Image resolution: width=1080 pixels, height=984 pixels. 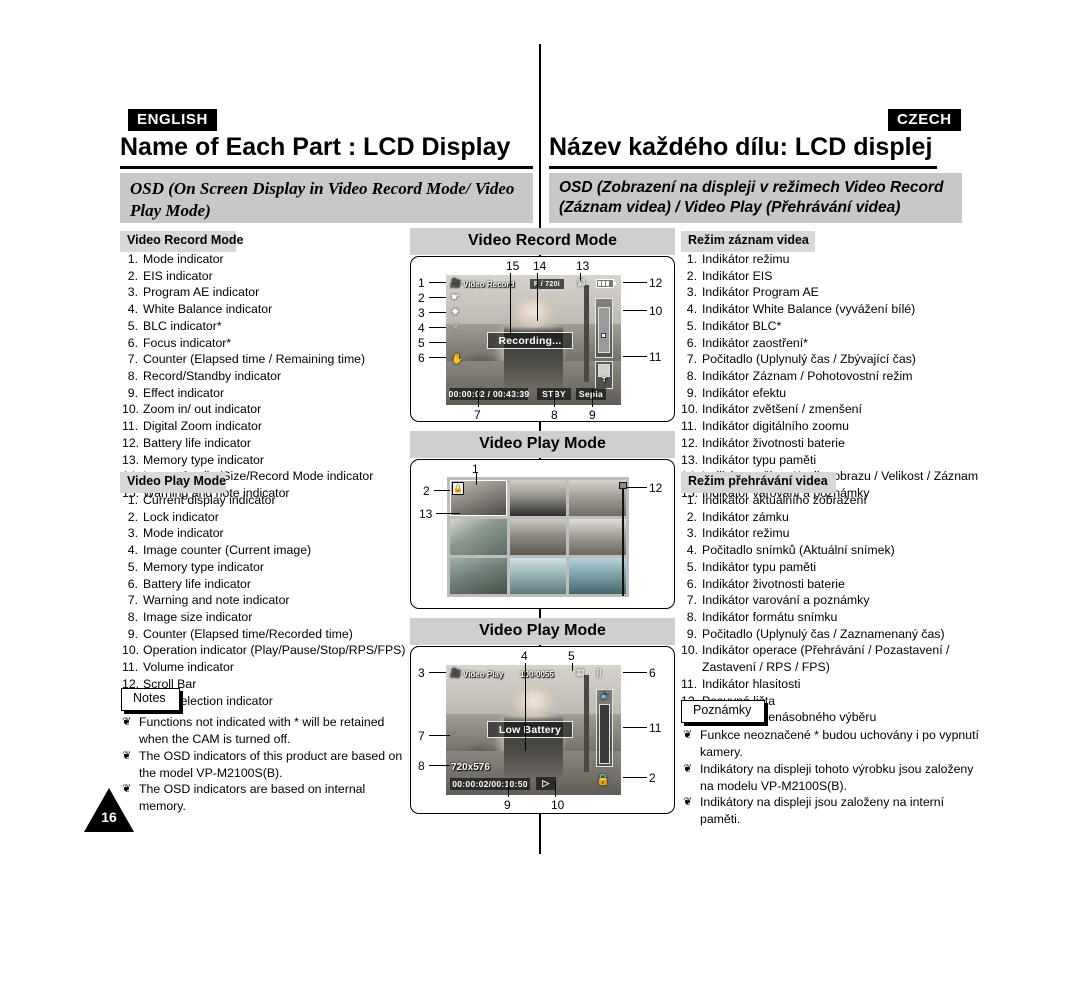 I want to click on section-header-play-english: Video Play Mode, so click(x=173, y=482).